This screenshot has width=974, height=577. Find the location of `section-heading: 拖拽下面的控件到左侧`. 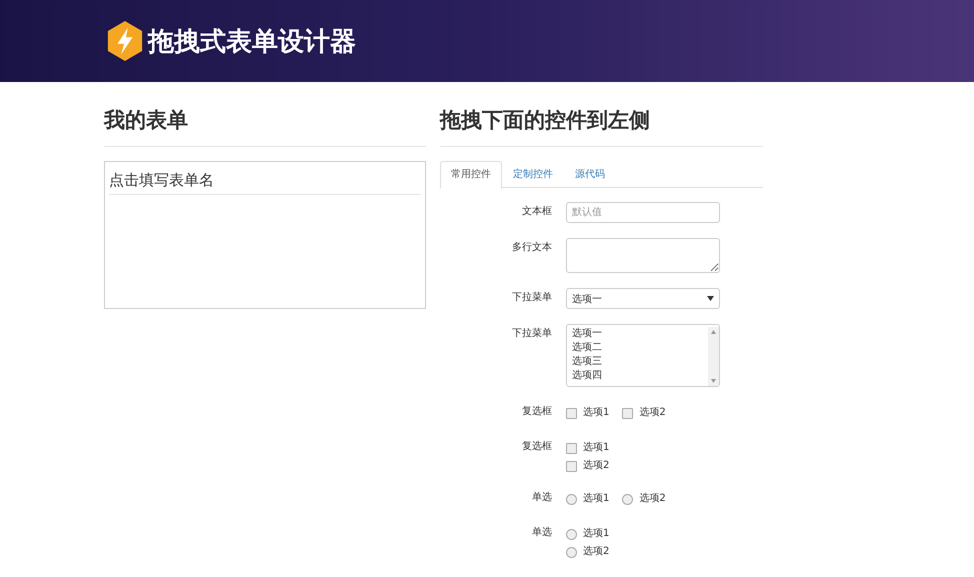

section-heading: 拖拽下面的控件到左侧 is located at coordinates (601, 126).